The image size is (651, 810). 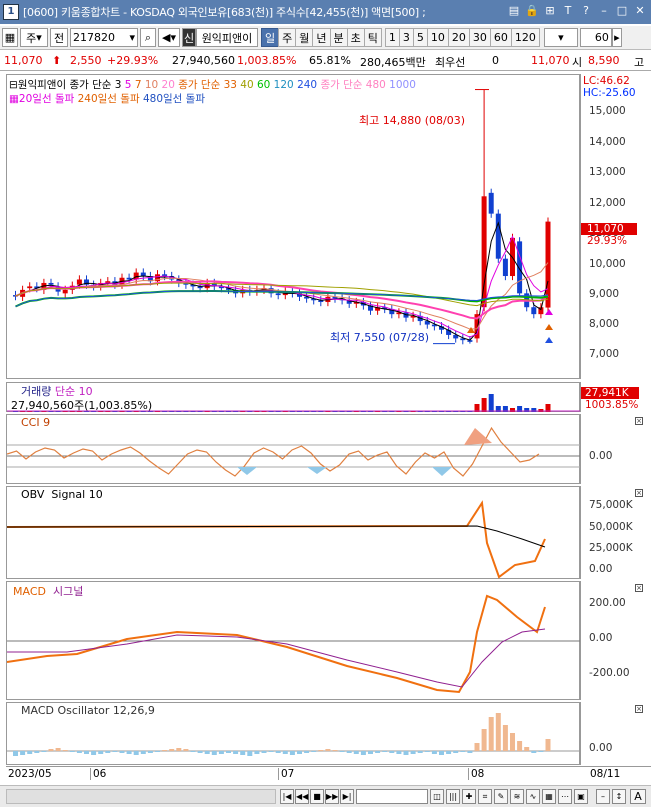 I want to click on period-tab-3: 년, so click(x=321, y=37).